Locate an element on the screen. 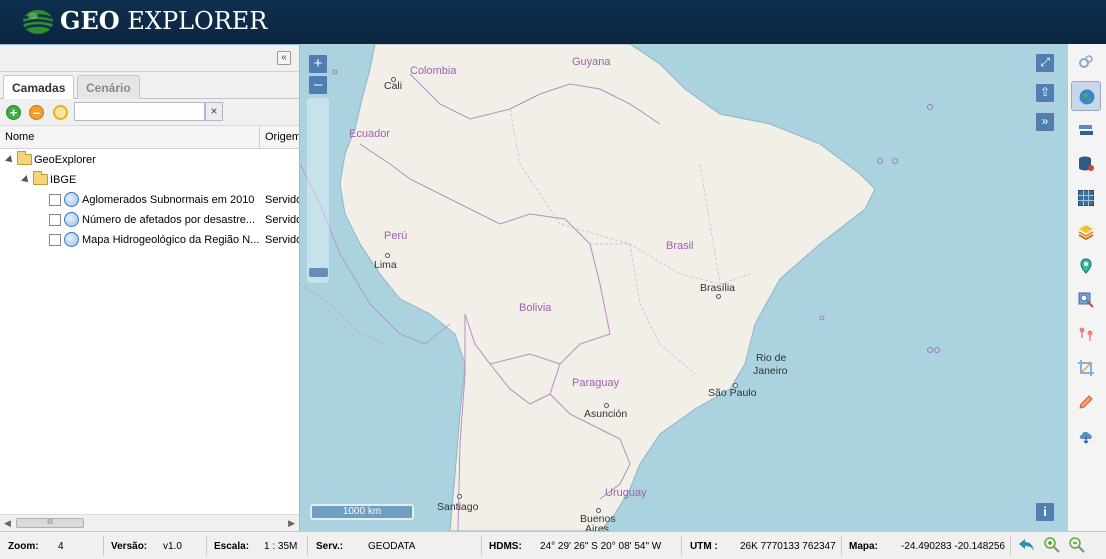 The height and width of the screenshot is (559, 1106). server-value: GEODATA is located at coordinates (392, 546).